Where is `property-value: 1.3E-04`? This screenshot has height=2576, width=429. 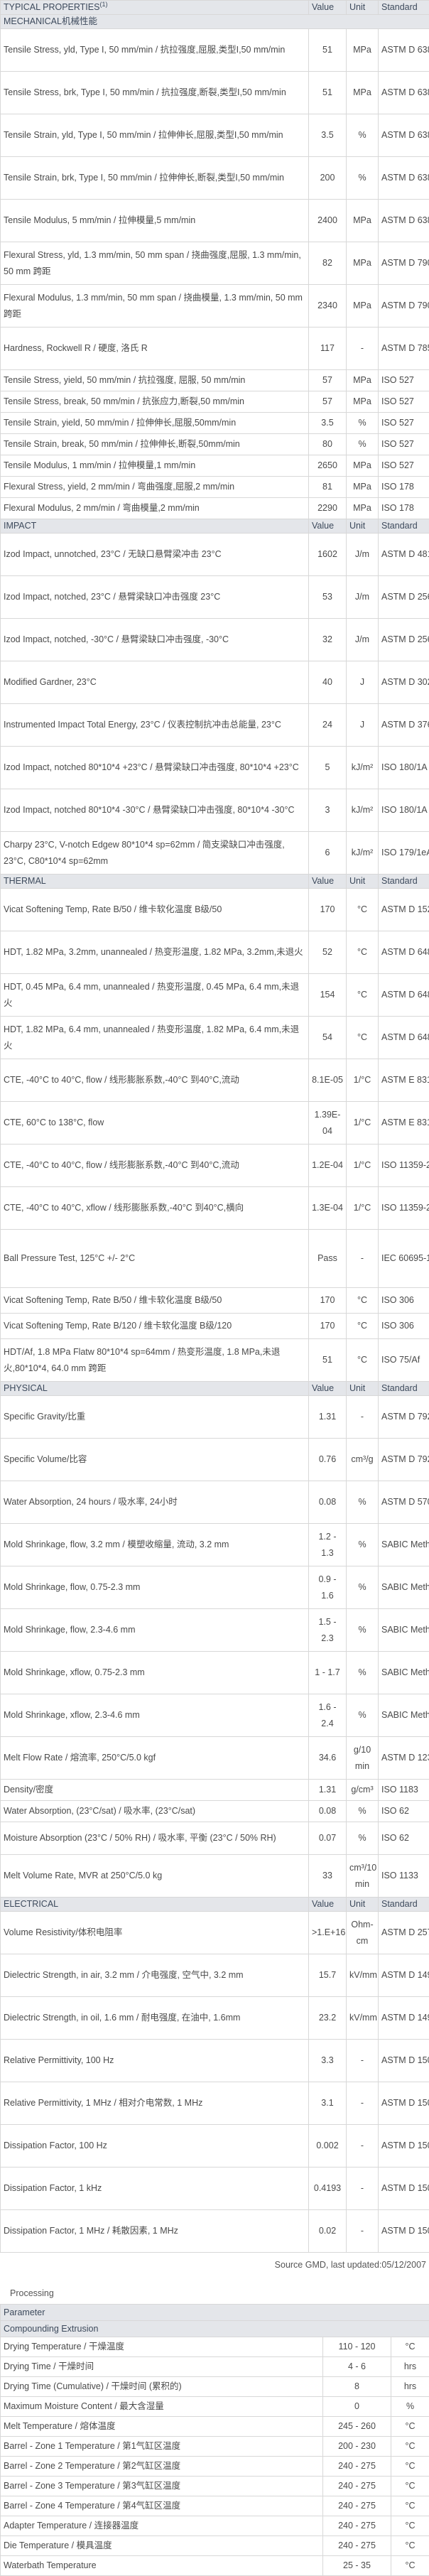 property-value: 1.3E-04 is located at coordinates (328, 1208).